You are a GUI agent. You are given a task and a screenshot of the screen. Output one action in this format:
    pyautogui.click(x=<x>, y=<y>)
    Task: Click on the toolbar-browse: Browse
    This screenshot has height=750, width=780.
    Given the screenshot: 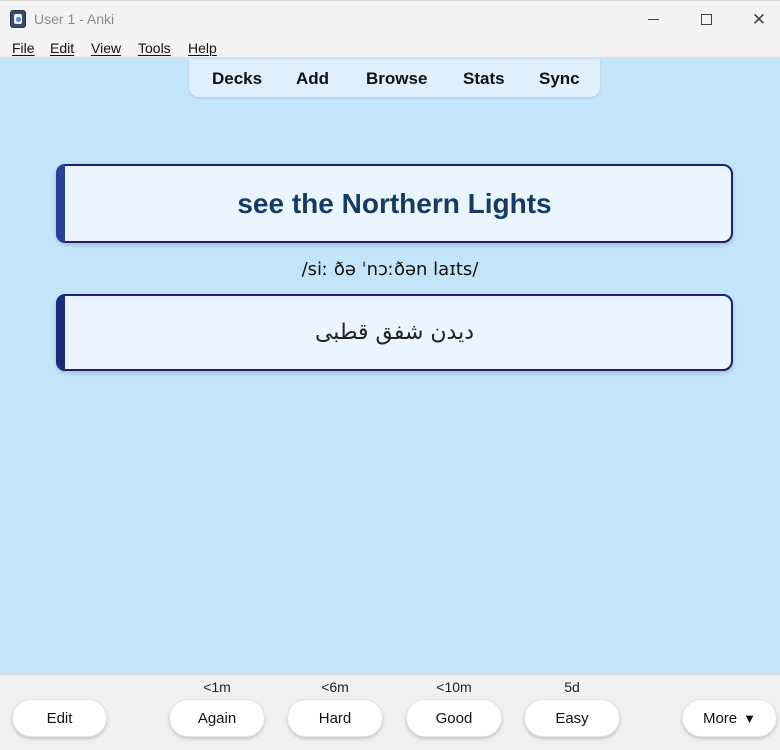 What is the action you would take?
    pyautogui.click(x=396, y=79)
    